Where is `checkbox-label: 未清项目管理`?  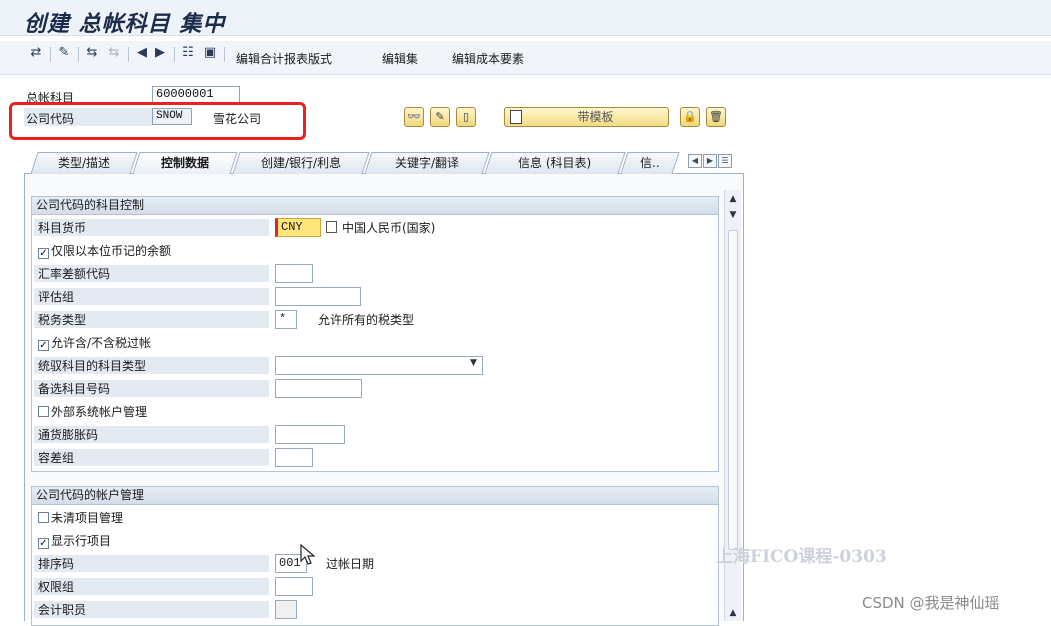 checkbox-label: 未清项目管理 is located at coordinates (87, 518).